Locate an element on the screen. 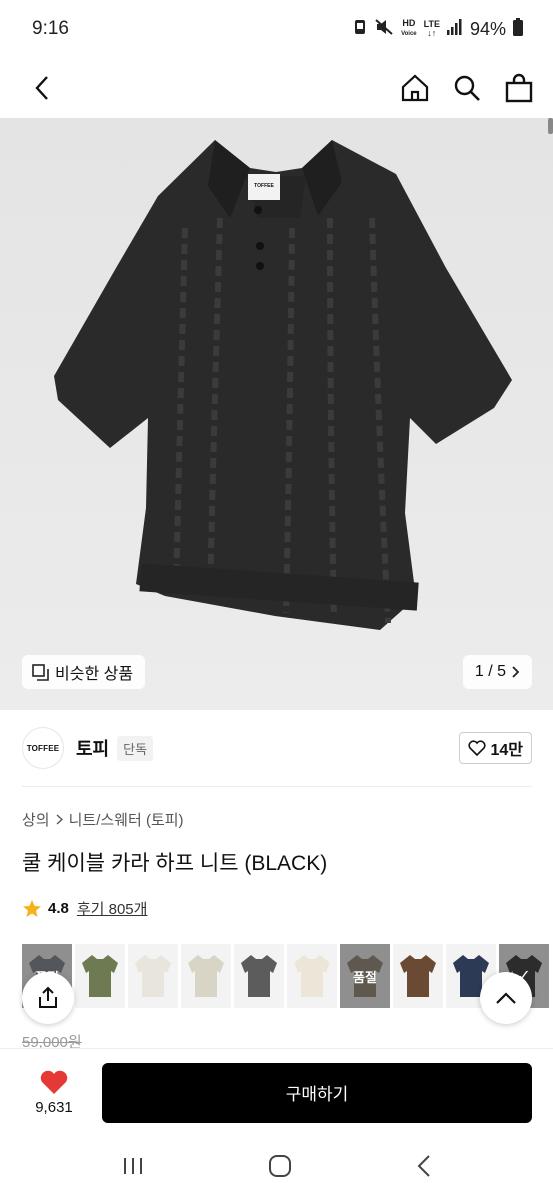 The width and height of the screenshot is (553, 1200). recent-apps-button is located at coordinates (133, 1168).